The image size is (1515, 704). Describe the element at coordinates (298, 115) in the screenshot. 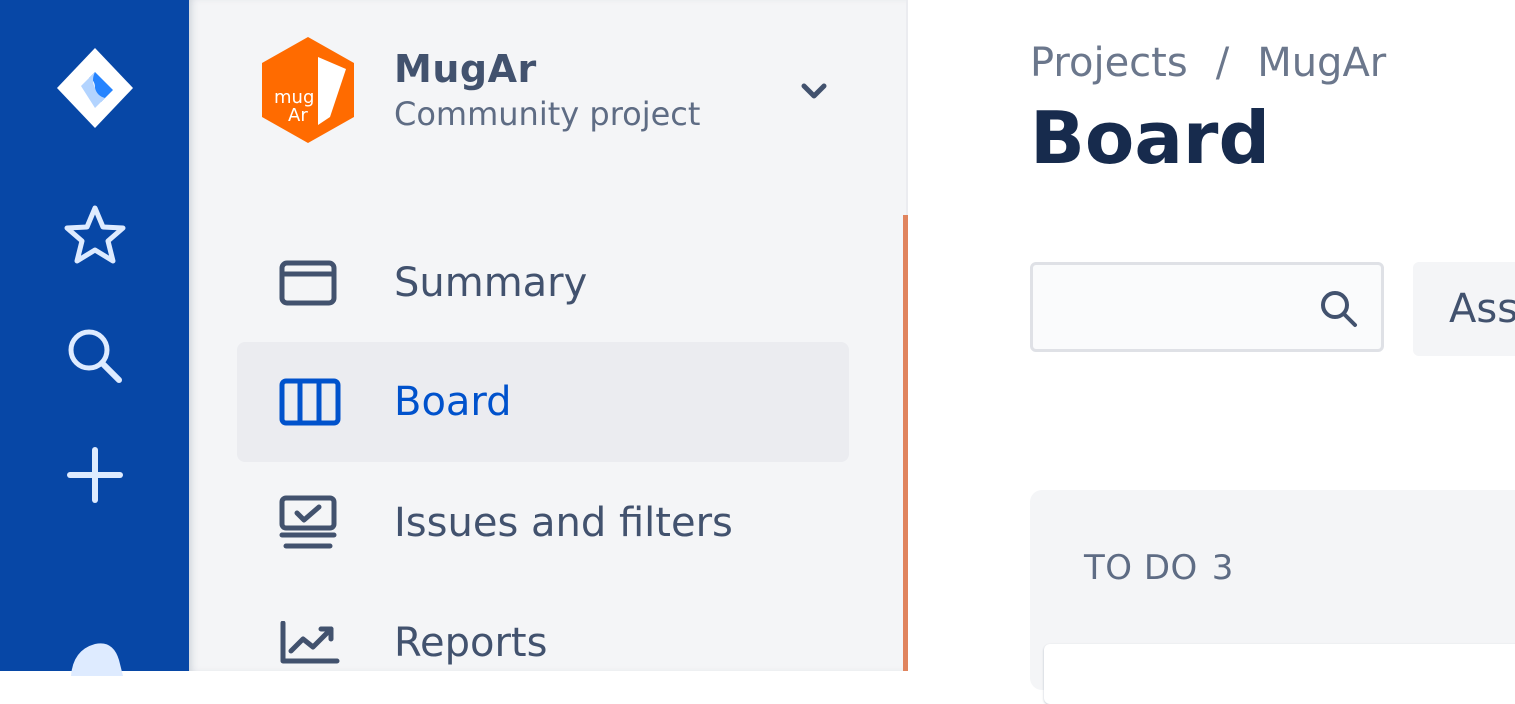

I see `avatar-text-bottom: Ar` at that location.